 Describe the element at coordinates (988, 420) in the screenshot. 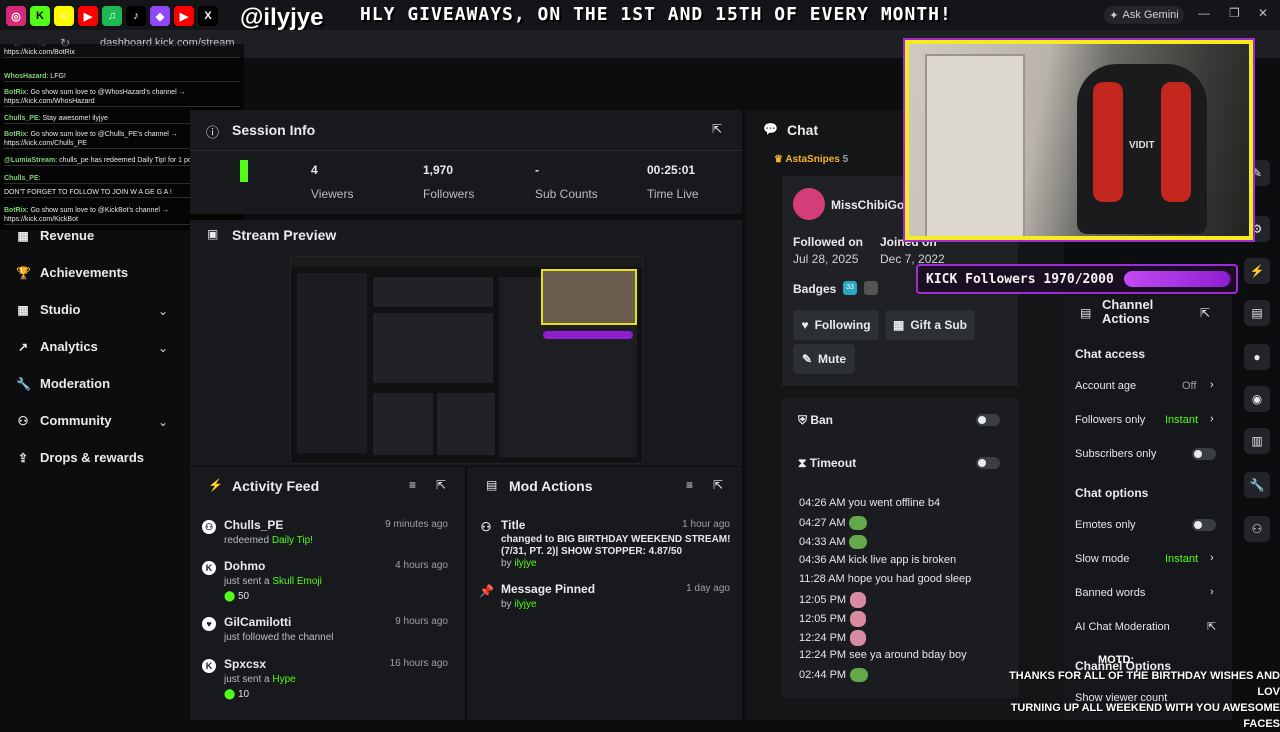

I see `ban-toggle` at that location.